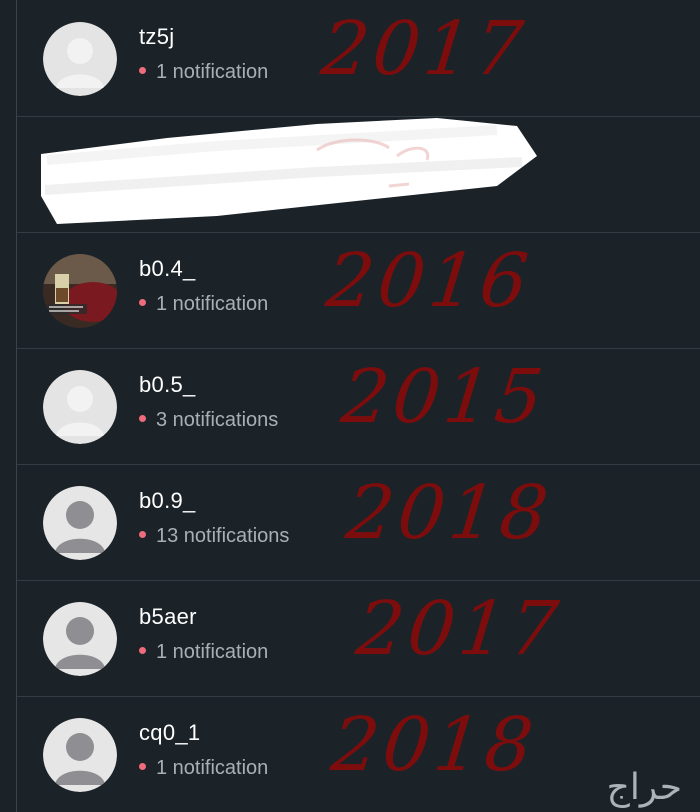  I want to click on handwritten-year-annotation: 2016, so click(429, 281).